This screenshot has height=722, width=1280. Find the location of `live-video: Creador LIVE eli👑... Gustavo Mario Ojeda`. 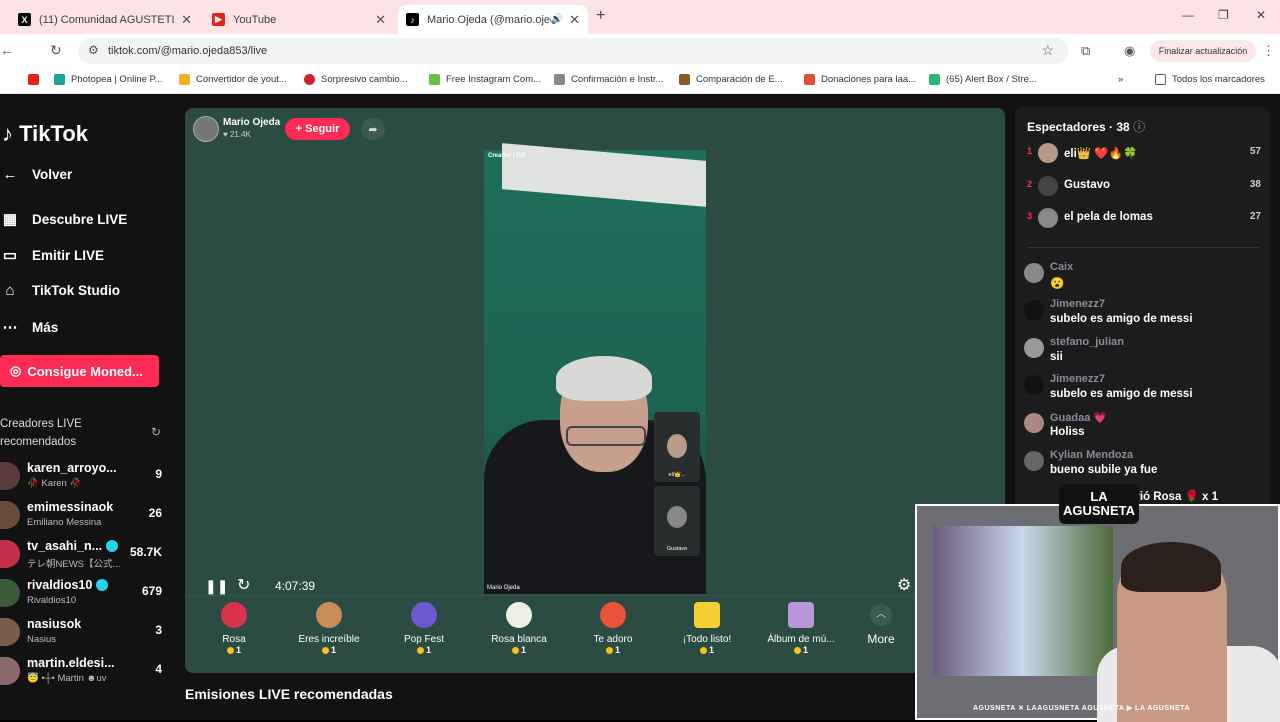

live-video: Creador LIVE eli👑... Gustavo Mario Ojeda is located at coordinates (595, 368).